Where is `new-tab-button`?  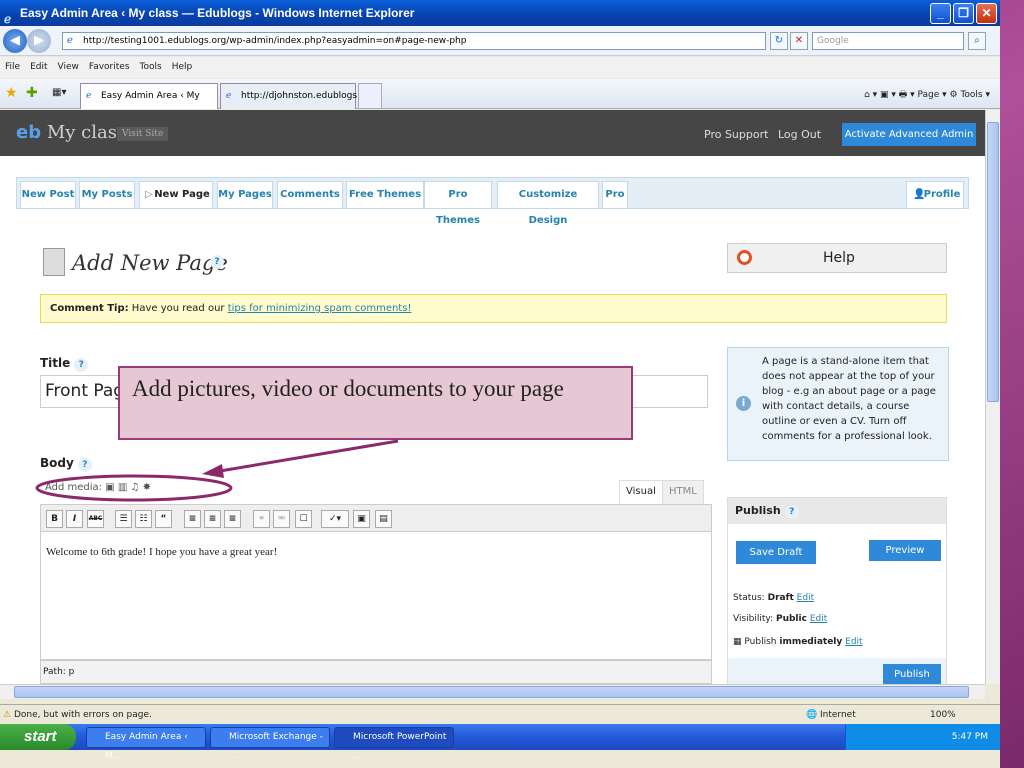
new-tab-button is located at coordinates (370, 96).